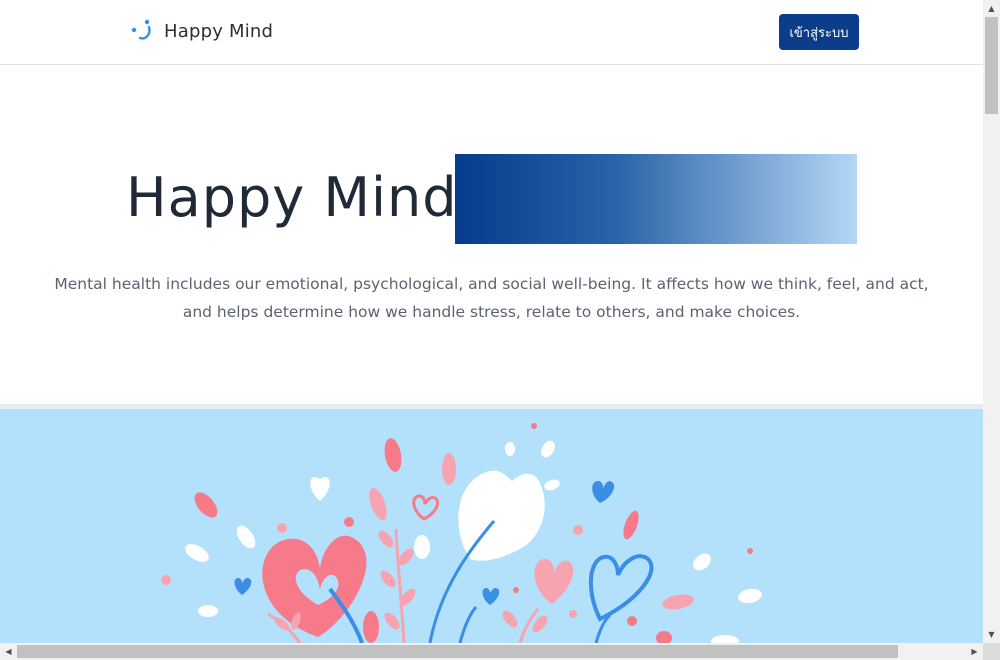 This screenshot has width=1000, height=660. What do you see at coordinates (991, 8) in the screenshot?
I see `scroll-up-icon: ▲` at bounding box center [991, 8].